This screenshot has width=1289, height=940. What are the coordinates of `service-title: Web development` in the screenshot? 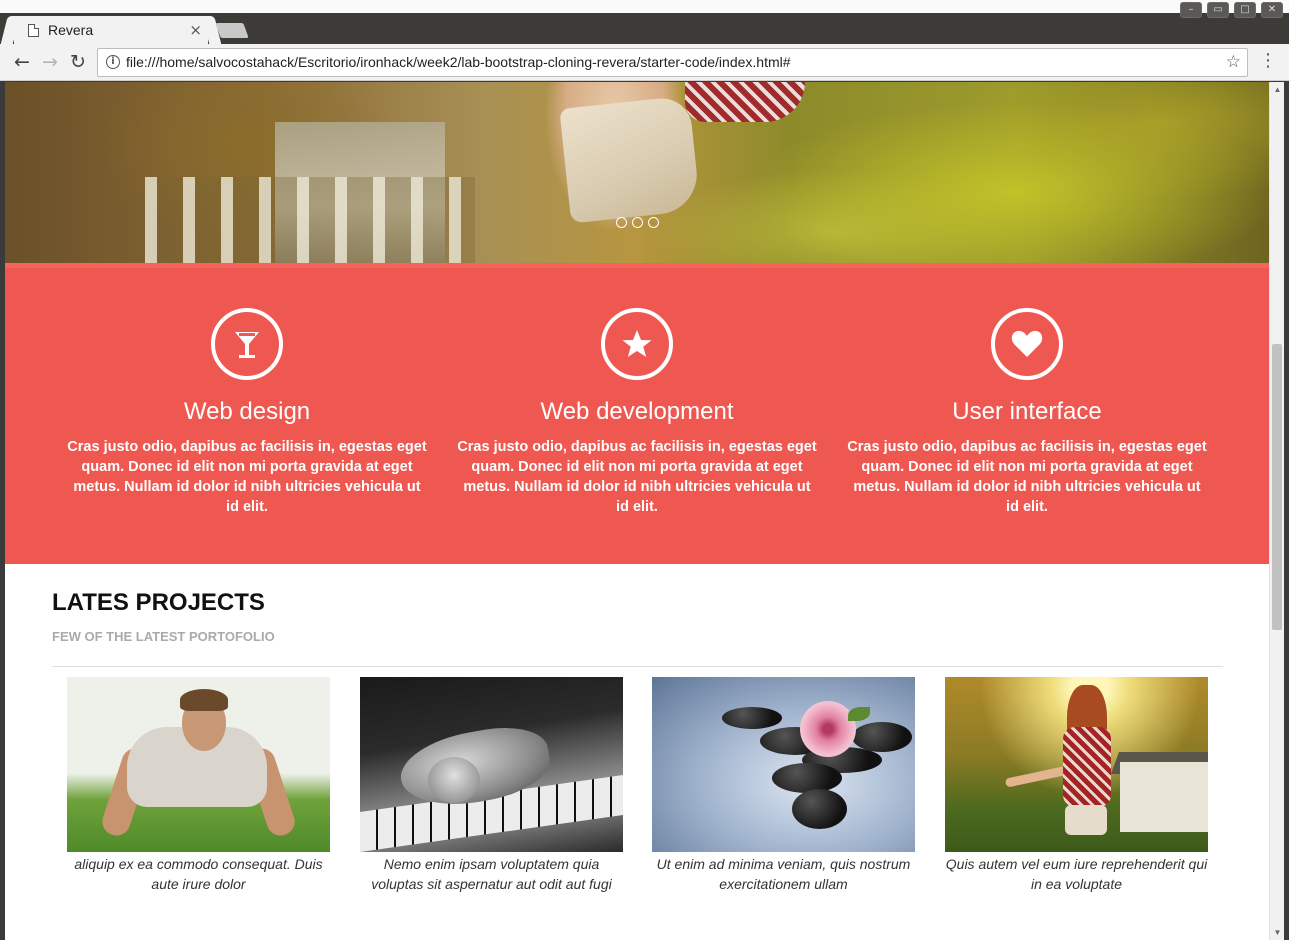 It's located at (637, 411).